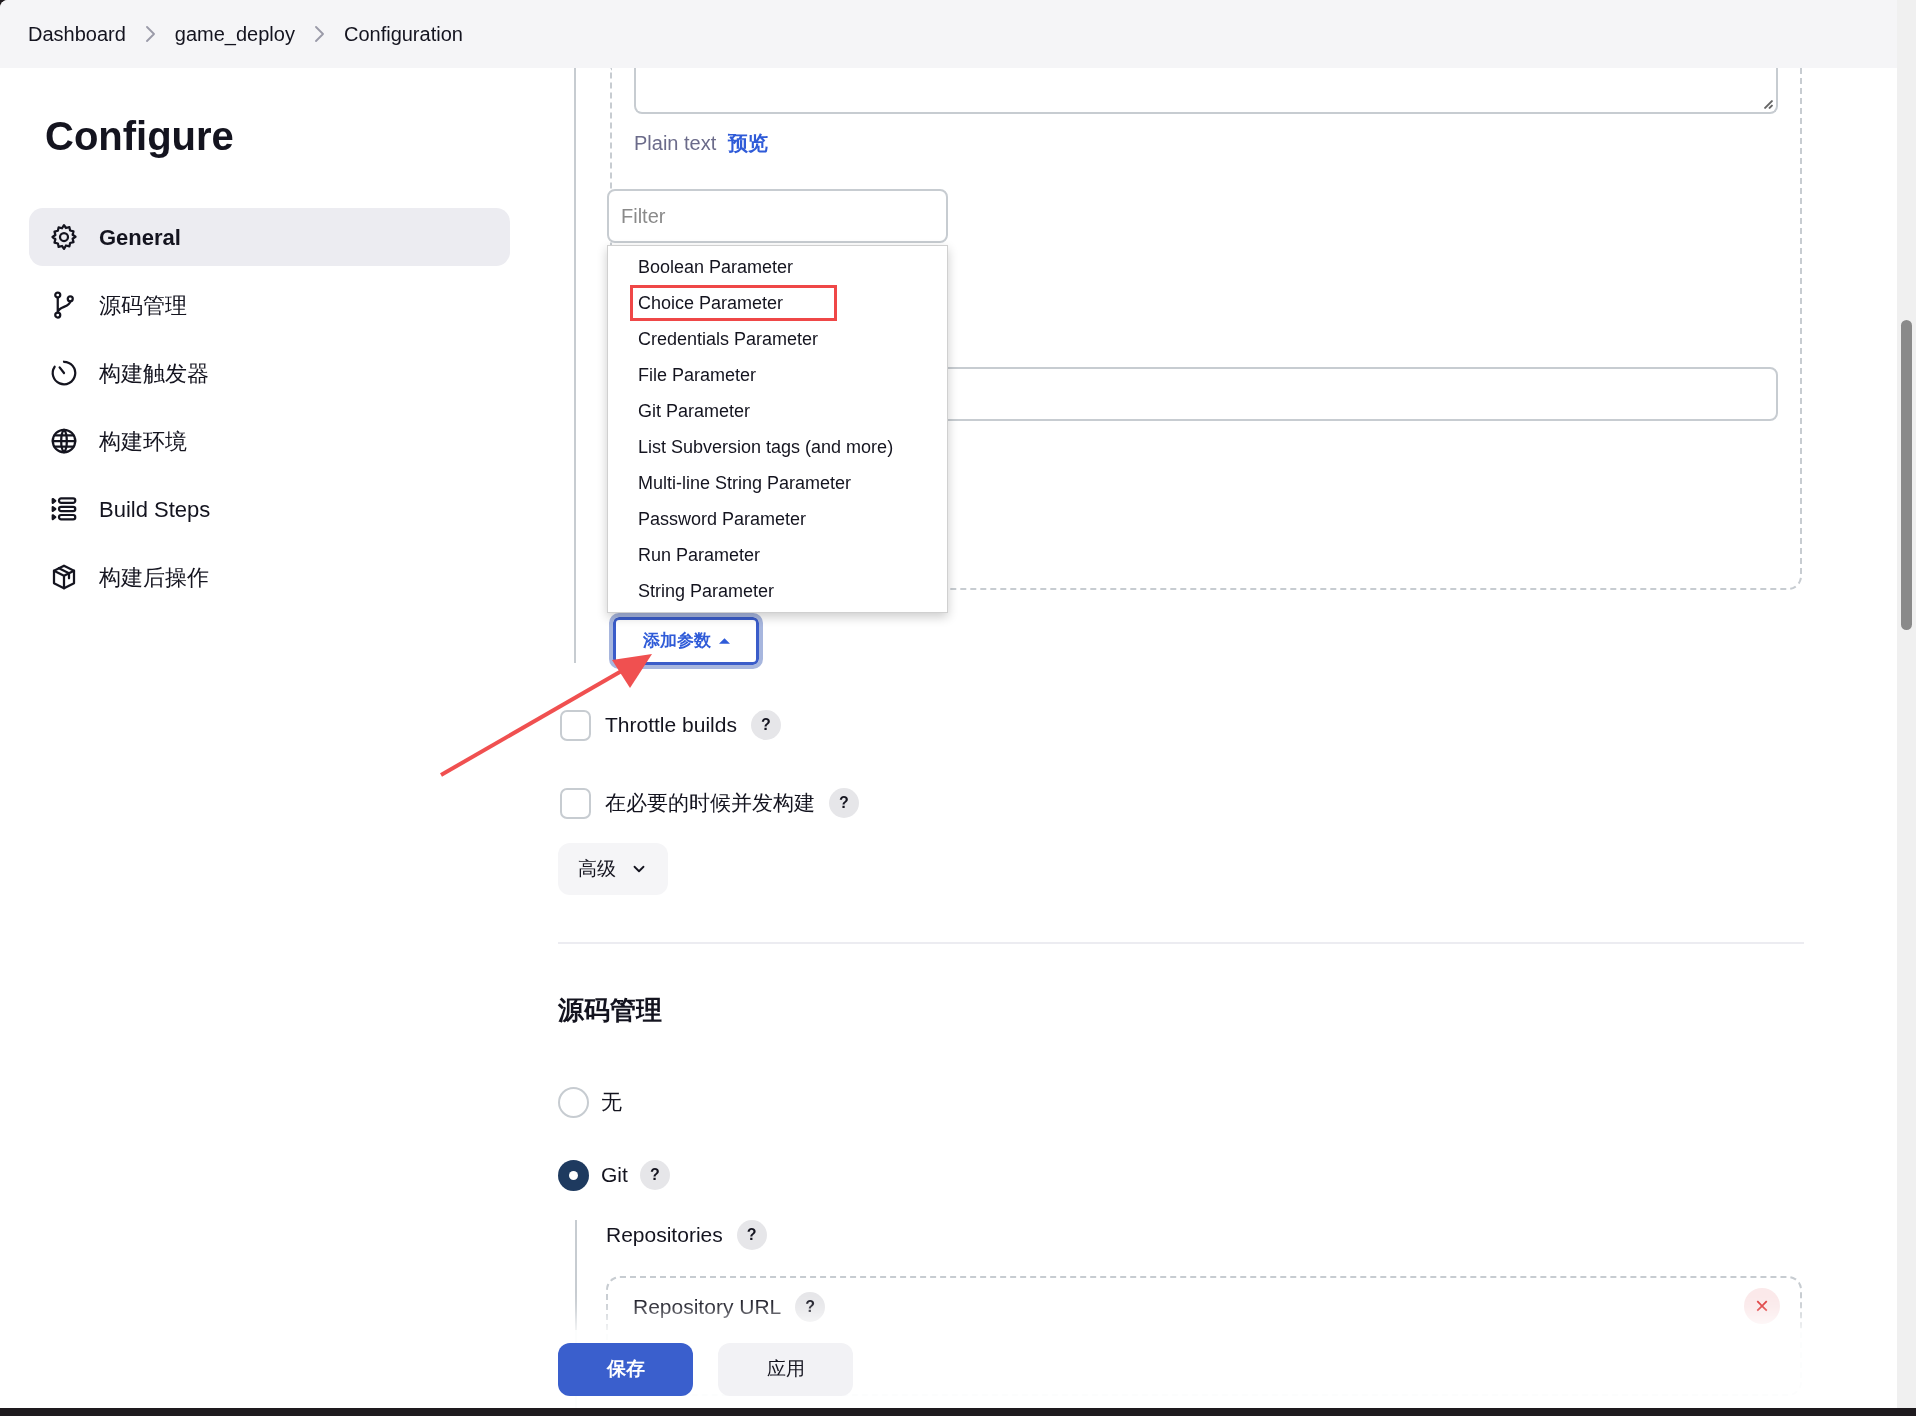 This screenshot has height=1416, width=1916. Describe the element at coordinates (1206, 91) in the screenshot. I see `description-textarea` at that location.